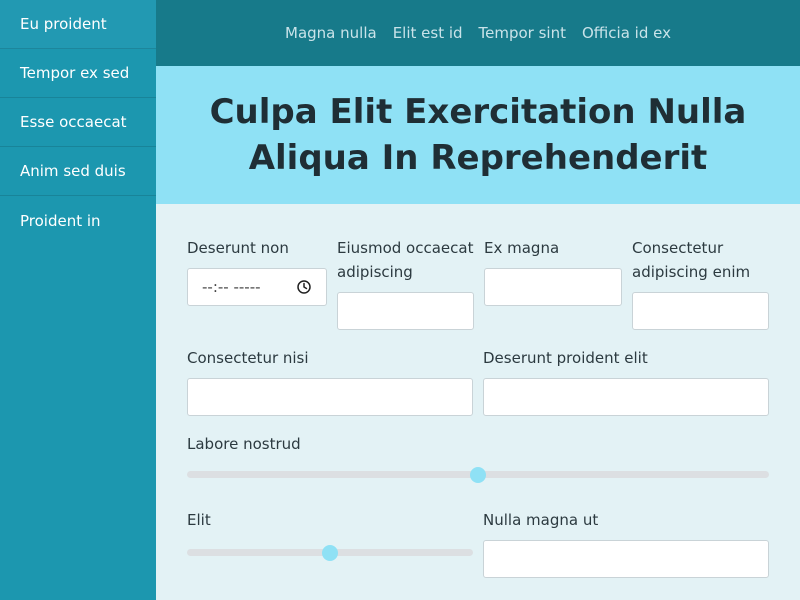  I want to click on sidebar-item-eu-proident: Eu proident, so click(78, 24).